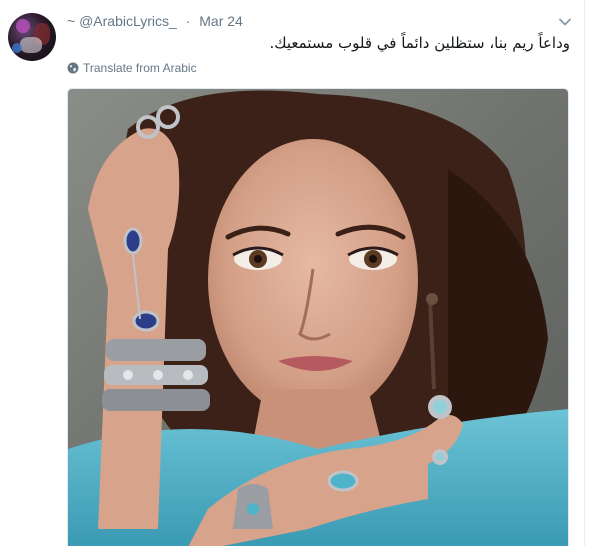 The width and height of the screenshot is (589, 546). What do you see at coordinates (128, 21) in the screenshot?
I see `user-handle: @ArabicLyrics_` at bounding box center [128, 21].